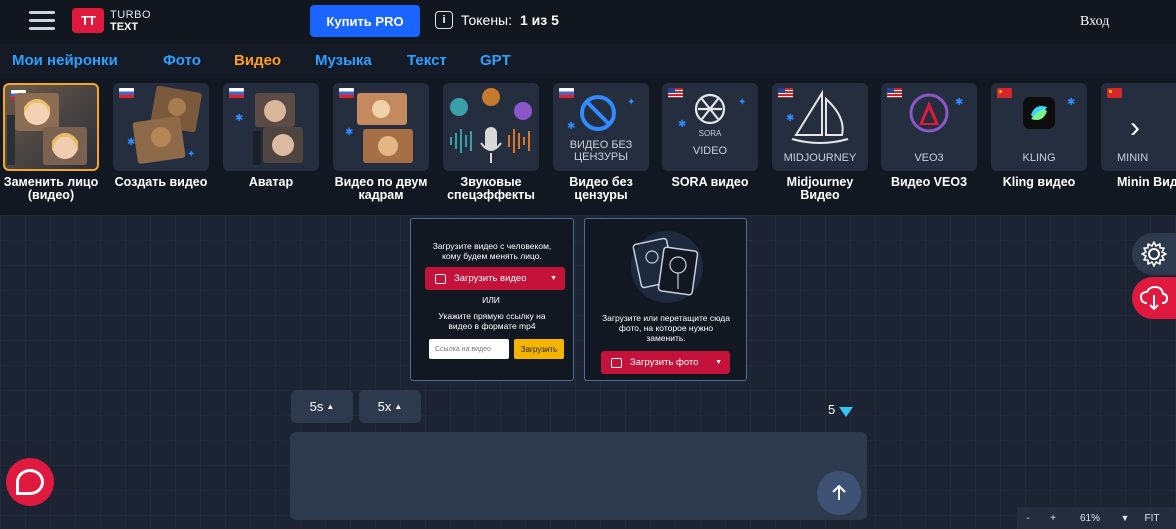 This screenshot has height=529, width=1176. I want to click on chat-bubble-icon, so click(30, 482).